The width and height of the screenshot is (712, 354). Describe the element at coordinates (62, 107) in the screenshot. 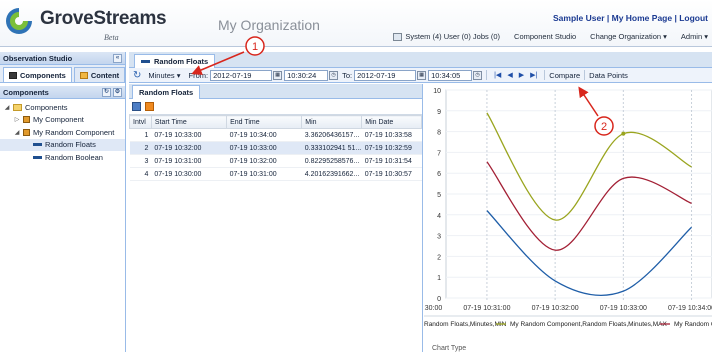

I see `tree-item: ◢ Components` at that location.